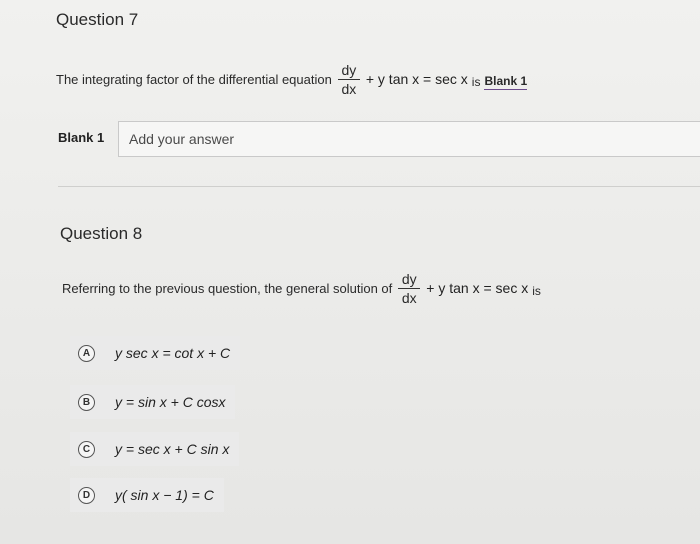 The image size is (700, 544). I want to click on option-b-radio: B, so click(86, 402).